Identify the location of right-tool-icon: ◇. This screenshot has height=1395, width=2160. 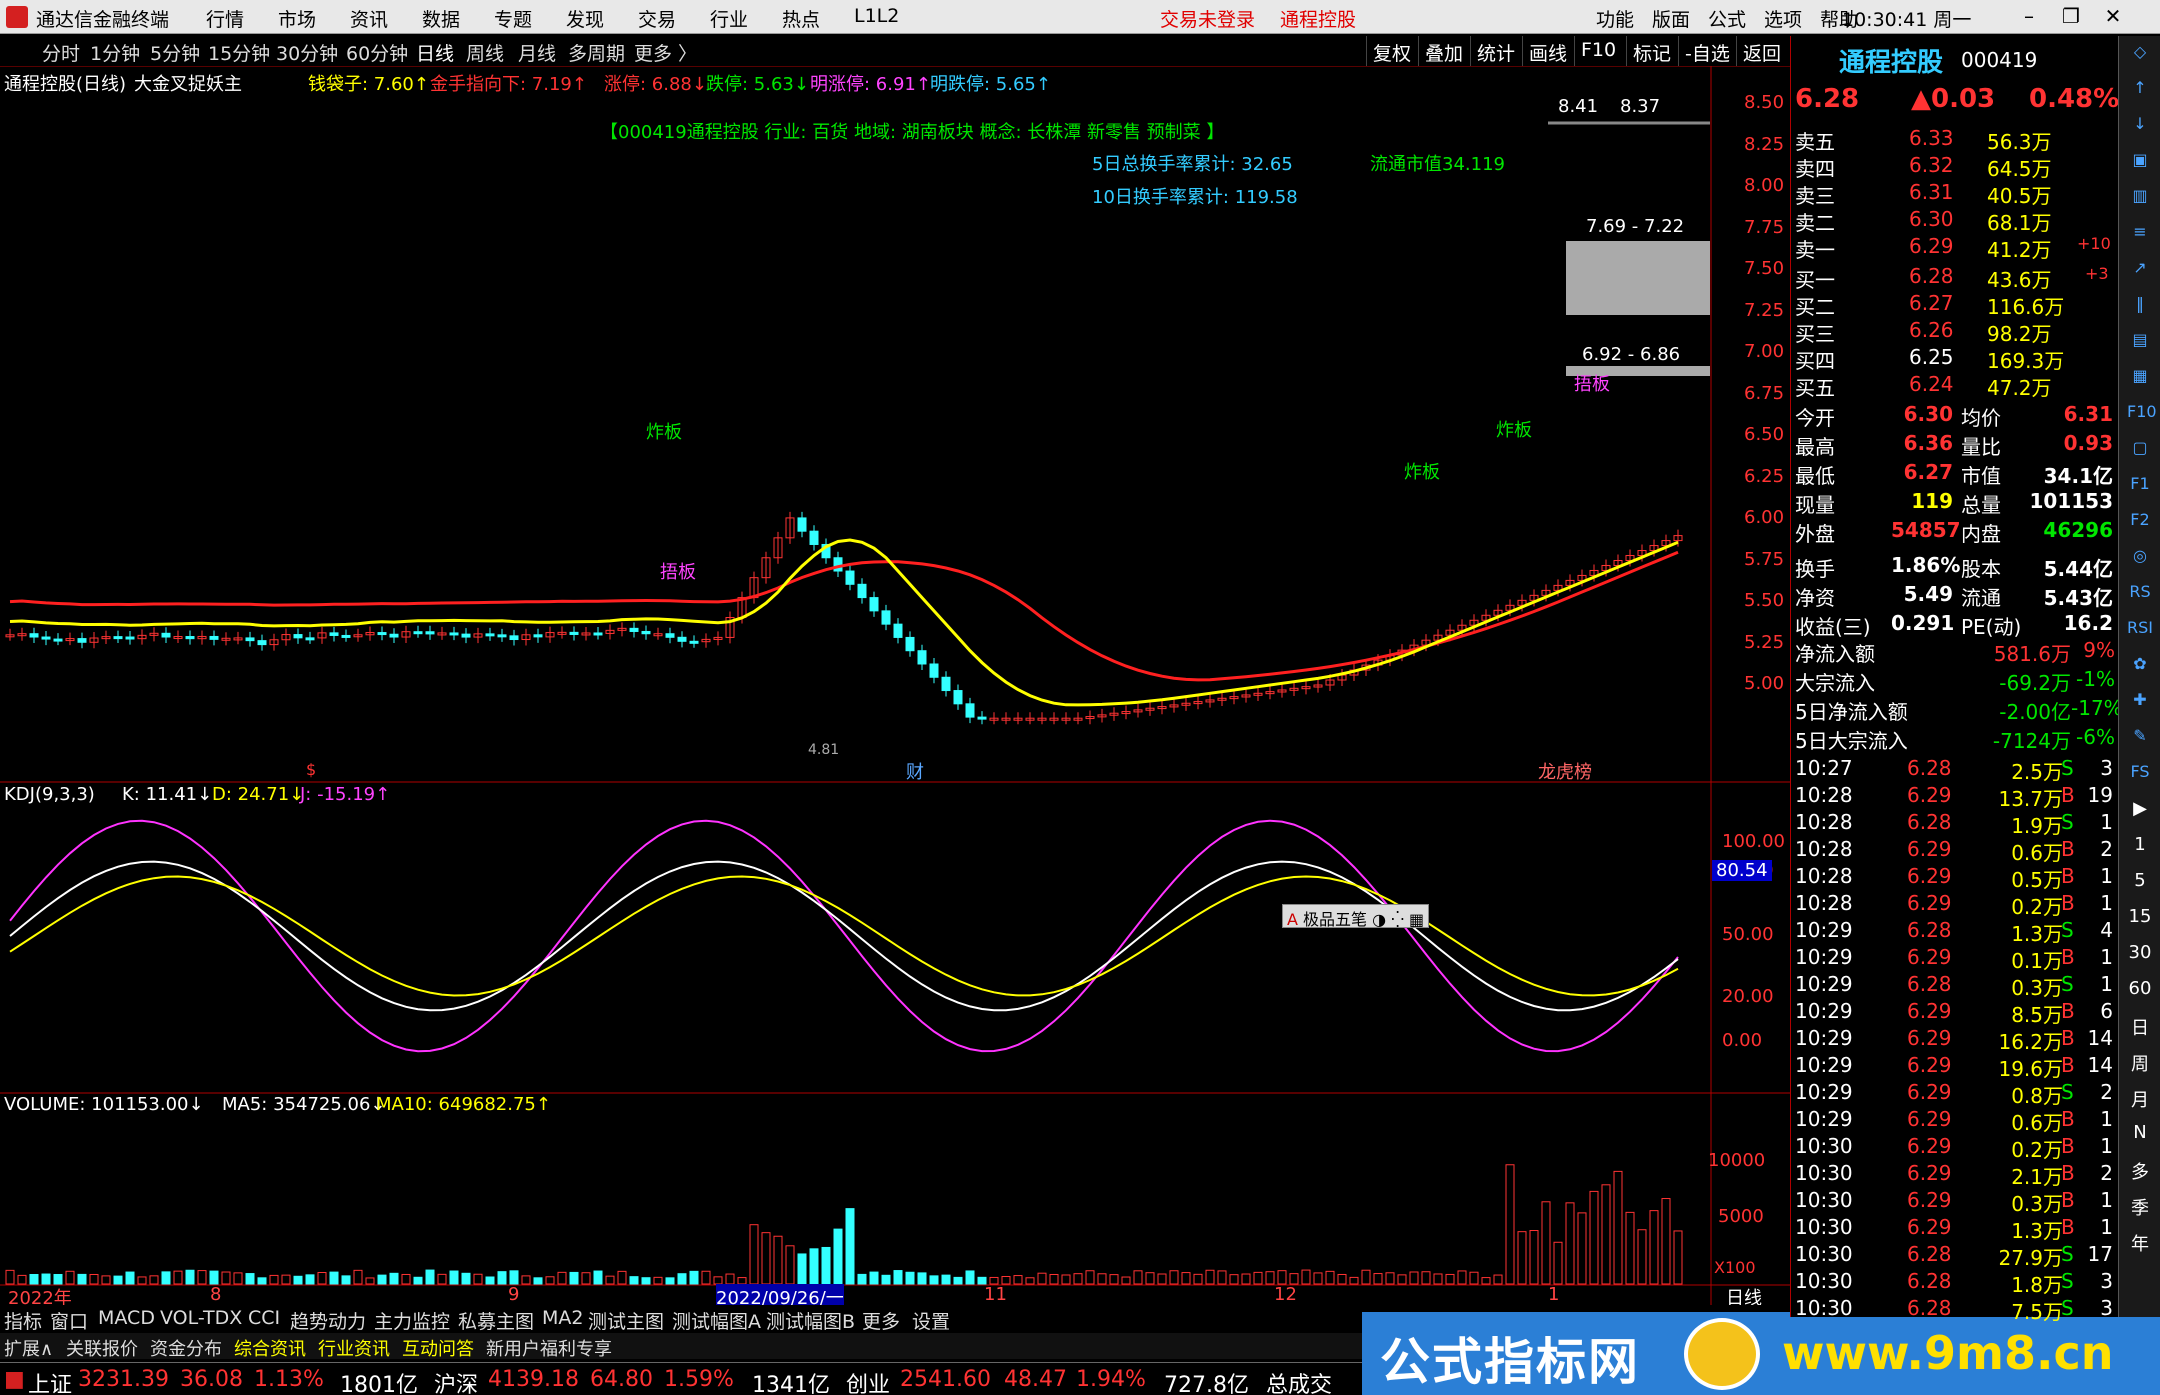
(2140, 55).